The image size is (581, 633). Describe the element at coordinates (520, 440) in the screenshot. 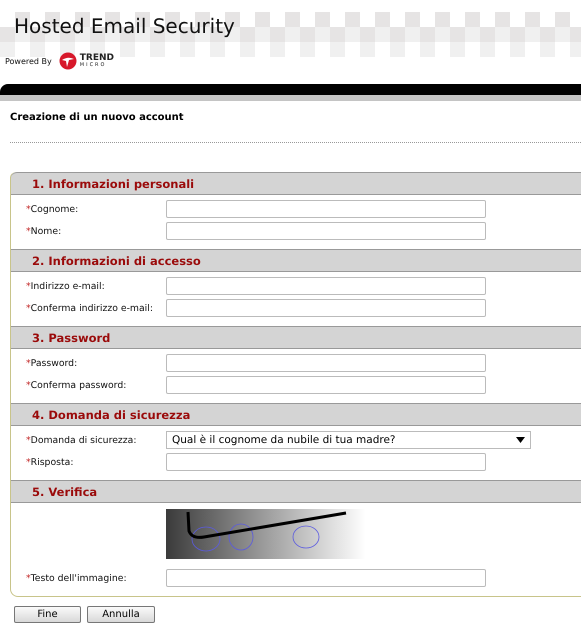

I see `dropdown-arrow-icon` at that location.